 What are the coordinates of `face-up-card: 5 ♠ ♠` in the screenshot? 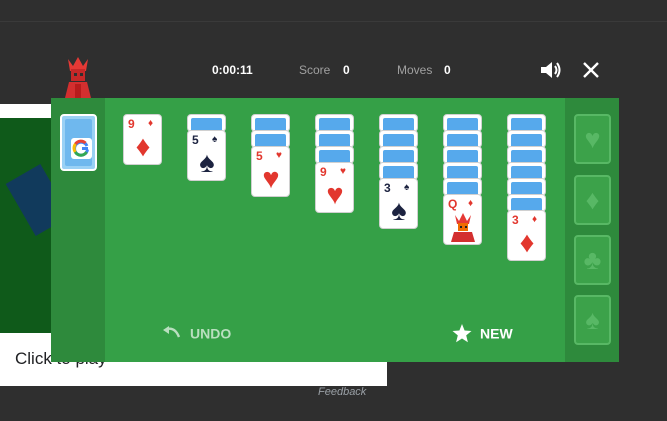 It's located at (206, 155).